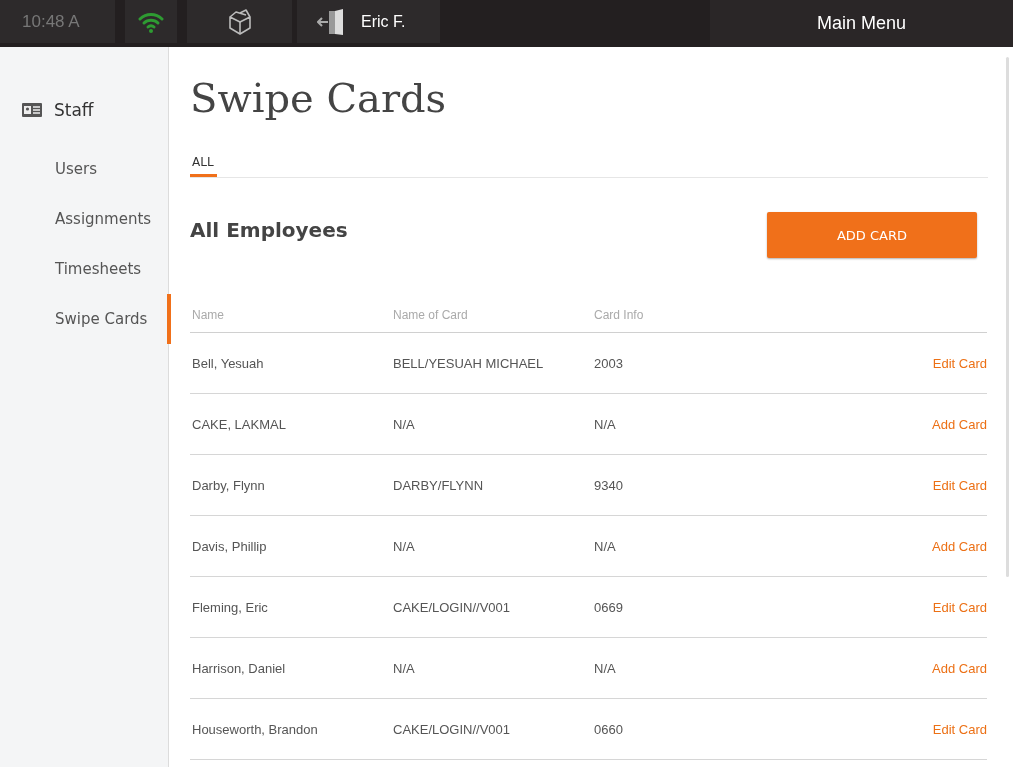 The width and height of the screenshot is (1013, 767). What do you see at coordinates (872, 235) in the screenshot?
I see `add-card-button: ADD CARD` at bounding box center [872, 235].